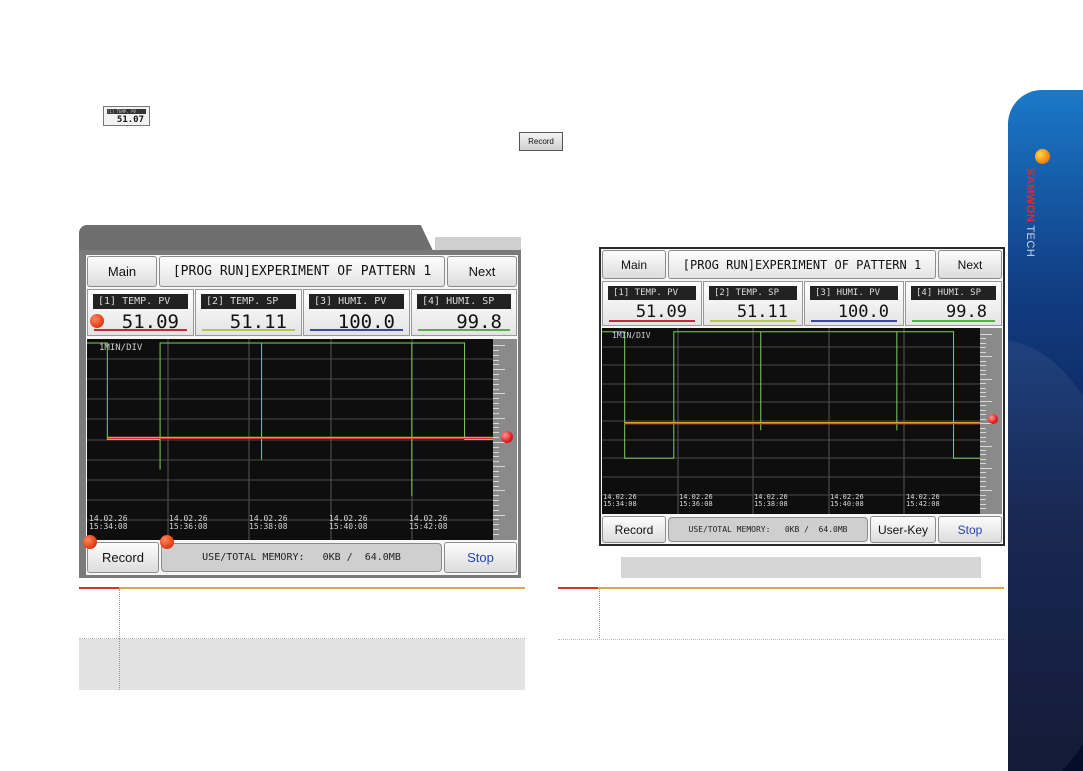  I want to click on callout-marker-icon, so click(167, 542).